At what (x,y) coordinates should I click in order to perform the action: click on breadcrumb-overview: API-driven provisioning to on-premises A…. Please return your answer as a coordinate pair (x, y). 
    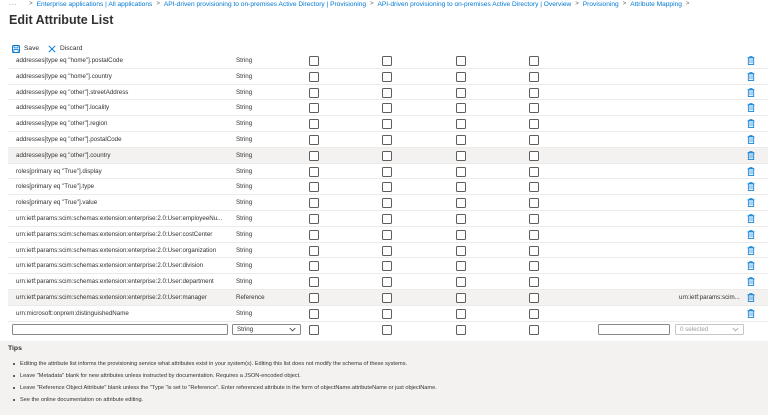
    Looking at the image, I should click on (475, 4).